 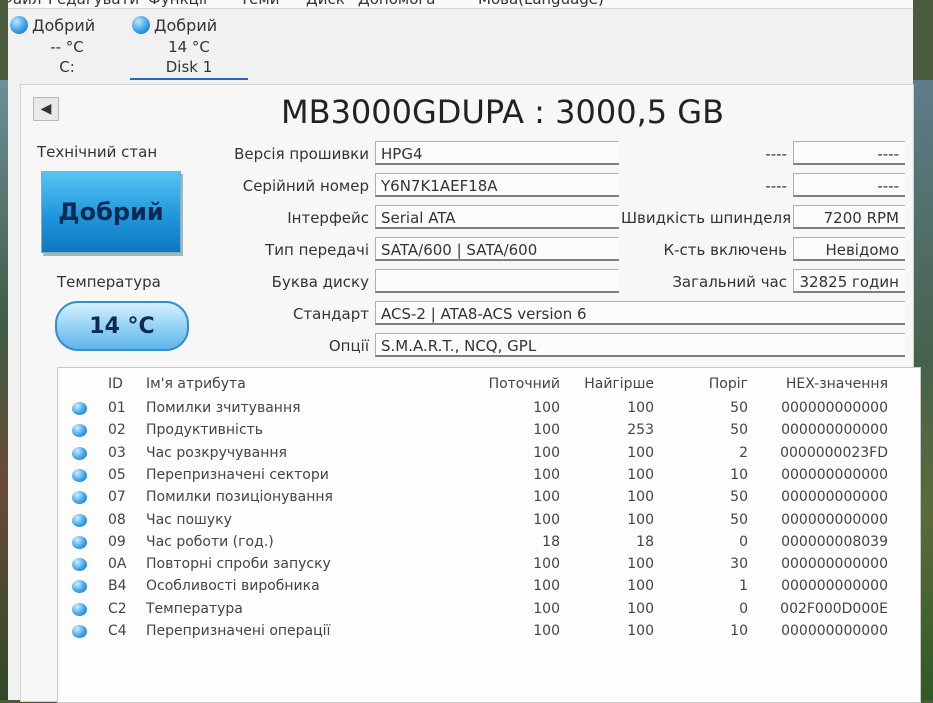 What do you see at coordinates (776, 186) in the screenshot?
I see `blank2-label: ----` at bounding box center [776, 186].